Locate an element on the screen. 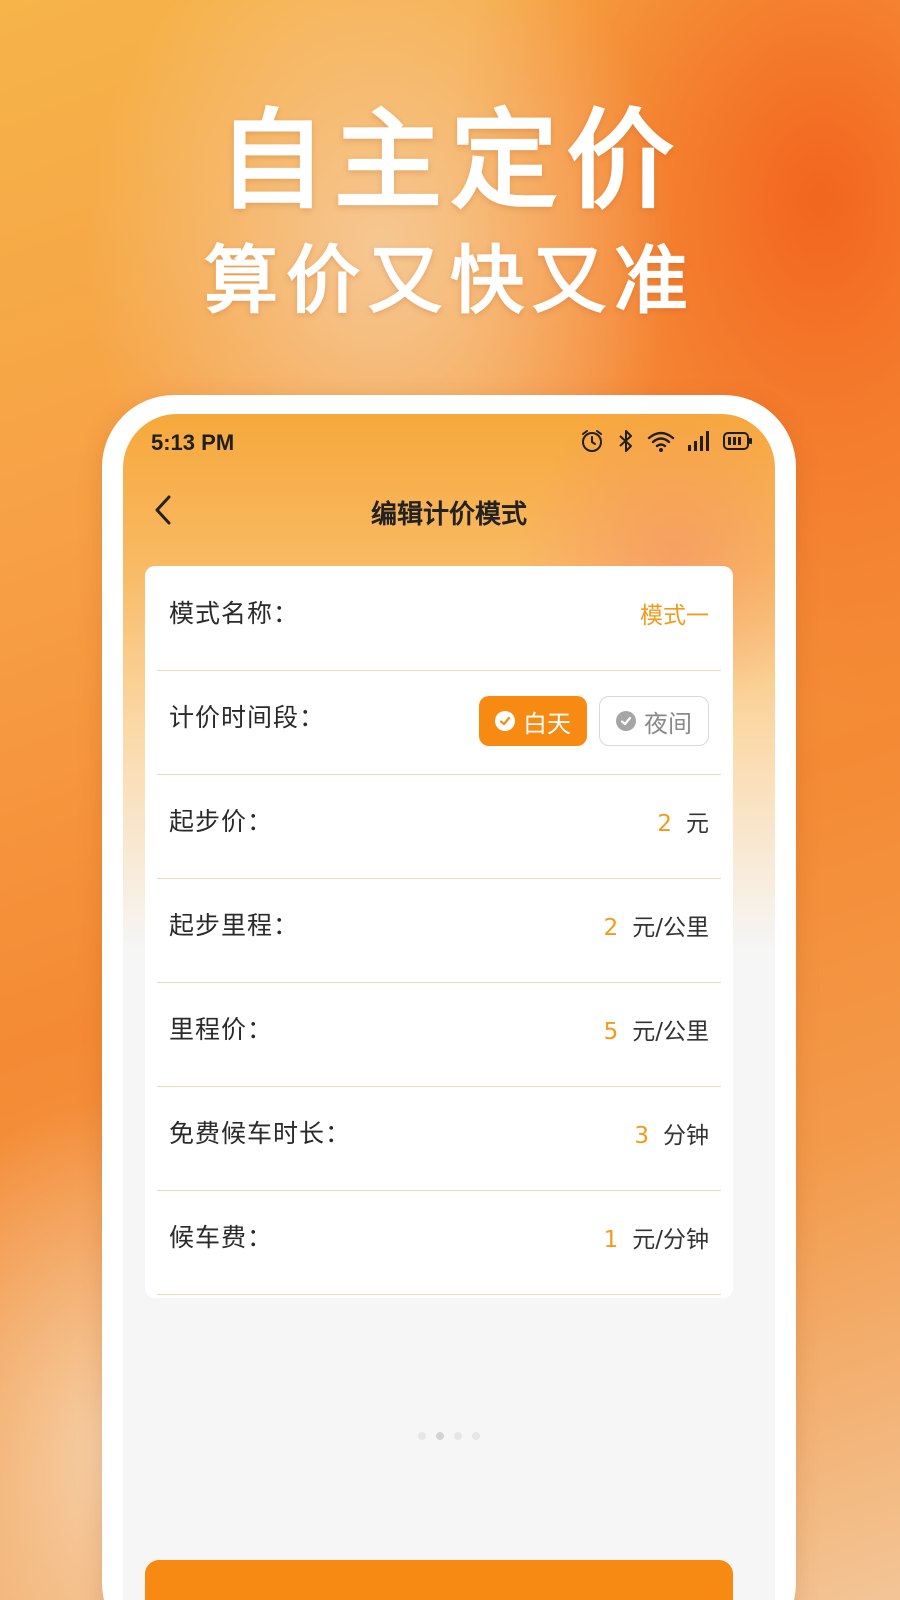  wait-fee-unit: 元/分钟 is located at coordinates (670, 1240).